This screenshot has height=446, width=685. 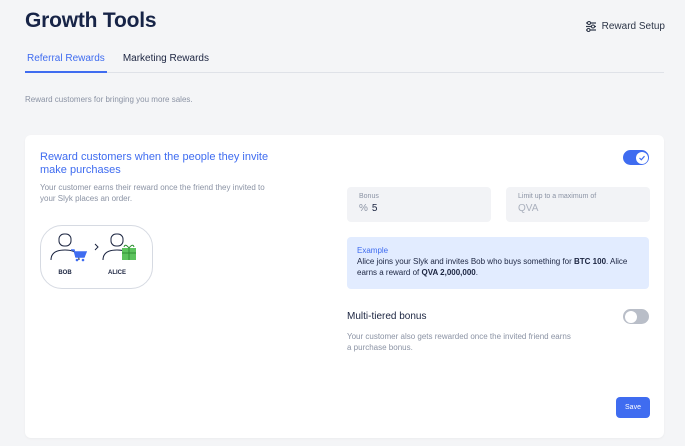 I want to click on sliders-icon, so click(x=591, y=26).